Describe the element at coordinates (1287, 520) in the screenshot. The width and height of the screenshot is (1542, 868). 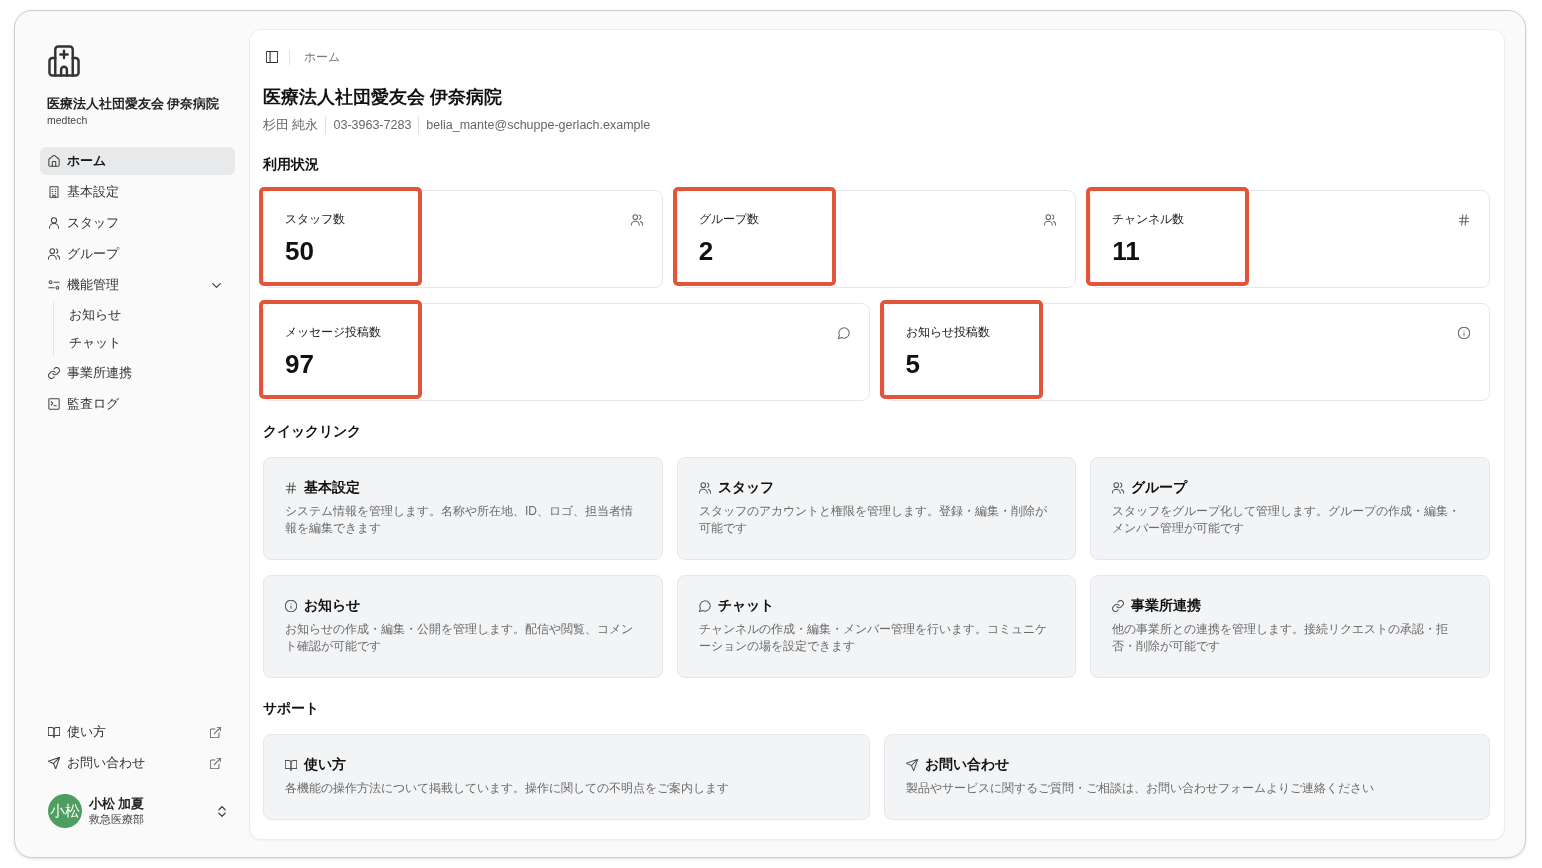
I see `card-description: スタッフをグループ化して管理します。グループの作成・編集・メンバー管理が可能です` at that location.